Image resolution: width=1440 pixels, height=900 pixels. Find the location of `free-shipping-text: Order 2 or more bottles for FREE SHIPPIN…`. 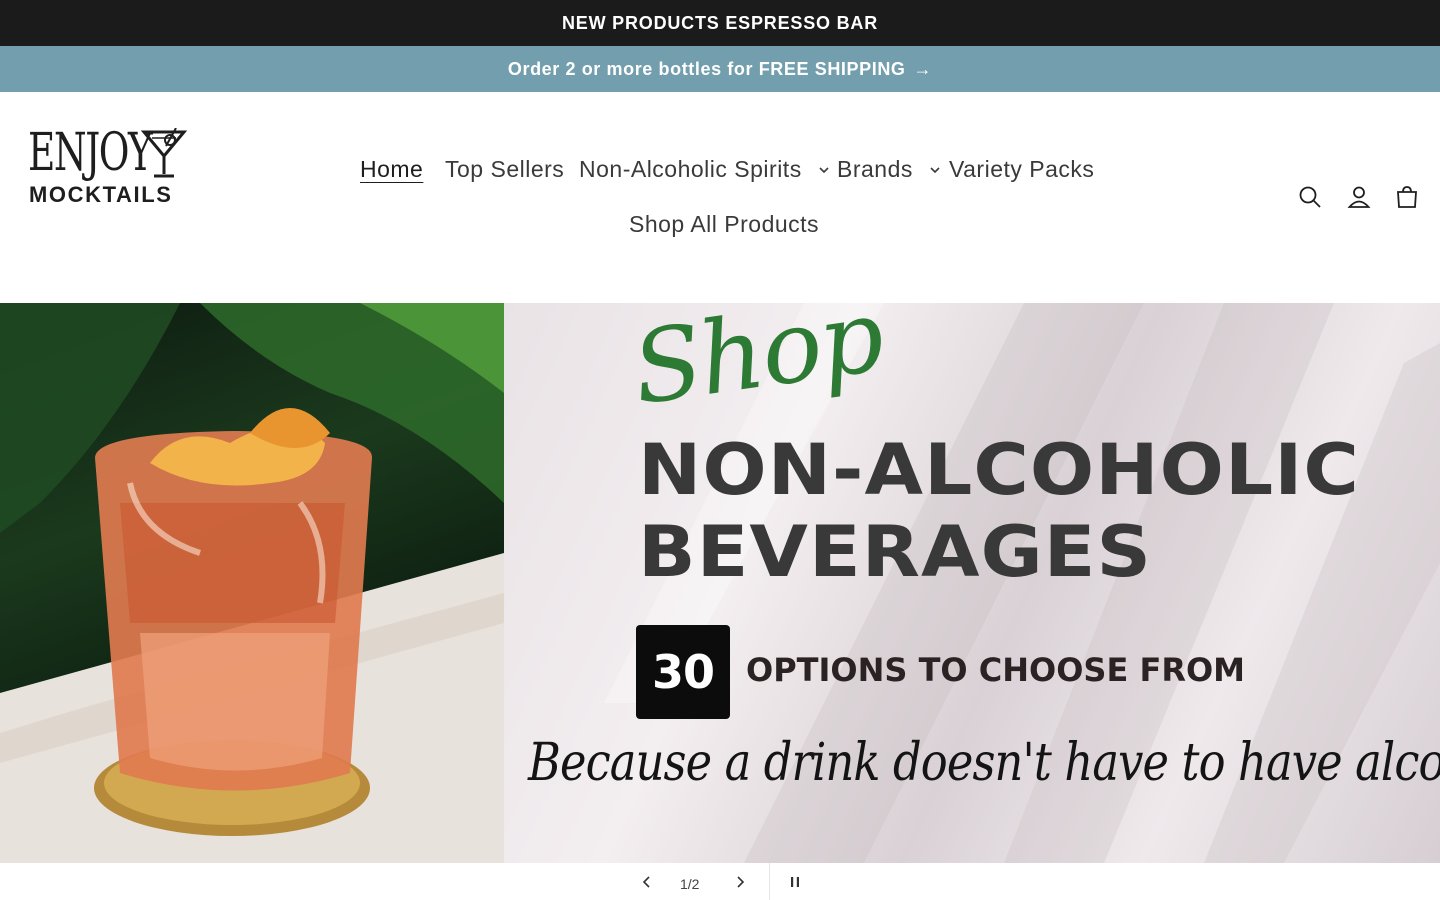

free-shipping-text: Order 2 or more bottles for FREE SHIPPIN… is located at coordinates (707, 69).